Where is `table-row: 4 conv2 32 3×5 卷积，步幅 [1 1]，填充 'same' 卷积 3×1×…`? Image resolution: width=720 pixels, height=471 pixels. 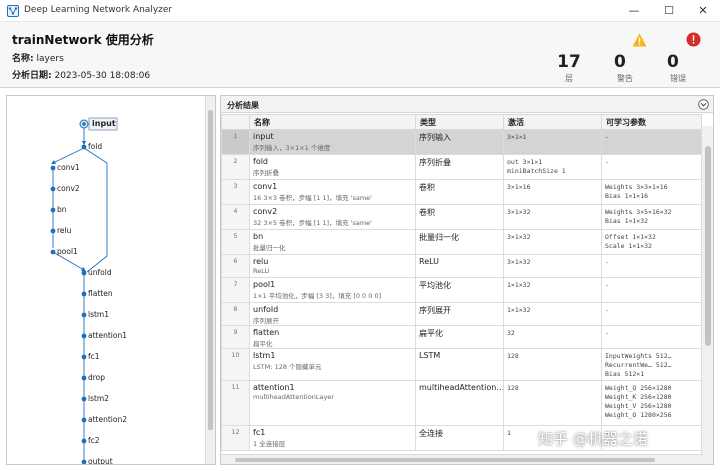
table-row: 4 conv2 32 3×5 卷积，步幅 [1 1]，填充 'same' 卷积 3×1×… is located at coordinates (461, 217).